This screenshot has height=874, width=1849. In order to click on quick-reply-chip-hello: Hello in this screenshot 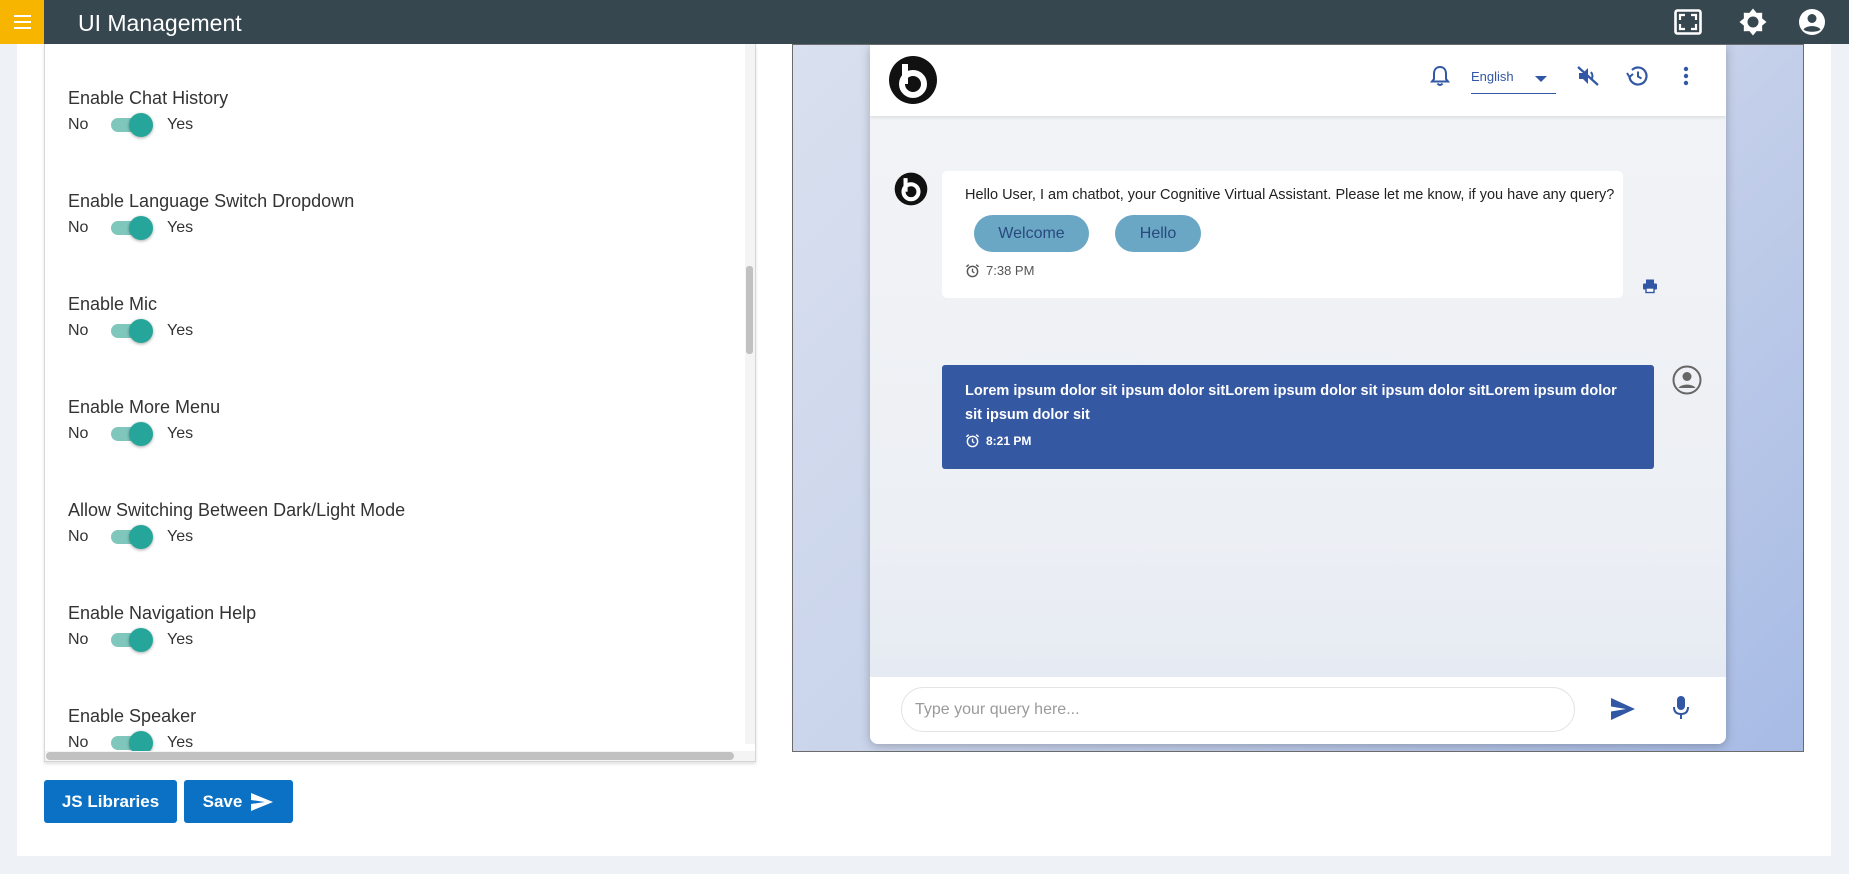, I will do `click(1158, 233)`.